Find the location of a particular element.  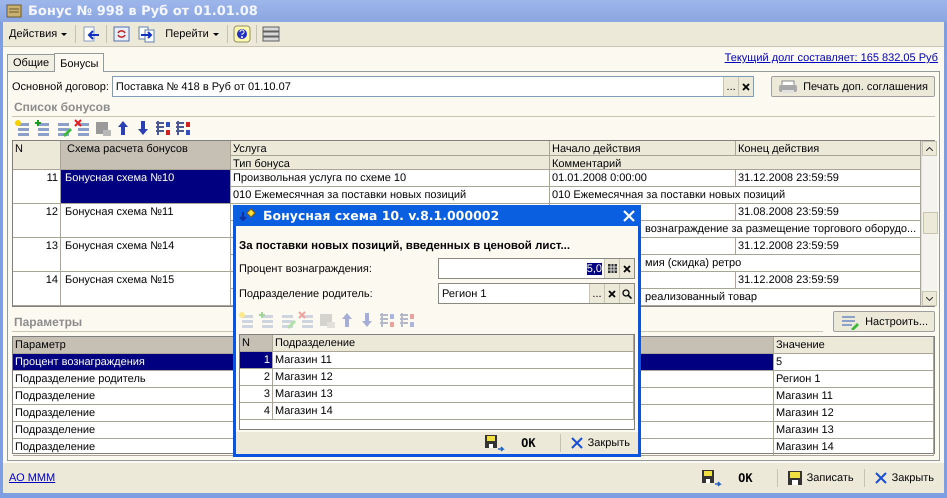

column-header: Комментарий is located at coordinates (735, 163).